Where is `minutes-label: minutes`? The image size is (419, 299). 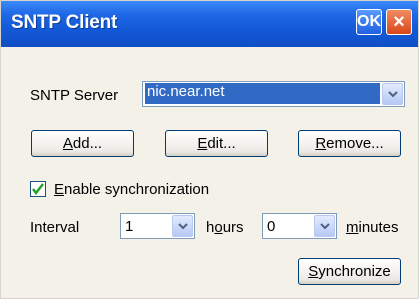 minutes-label: minutes is located at coordinates (372, 227).